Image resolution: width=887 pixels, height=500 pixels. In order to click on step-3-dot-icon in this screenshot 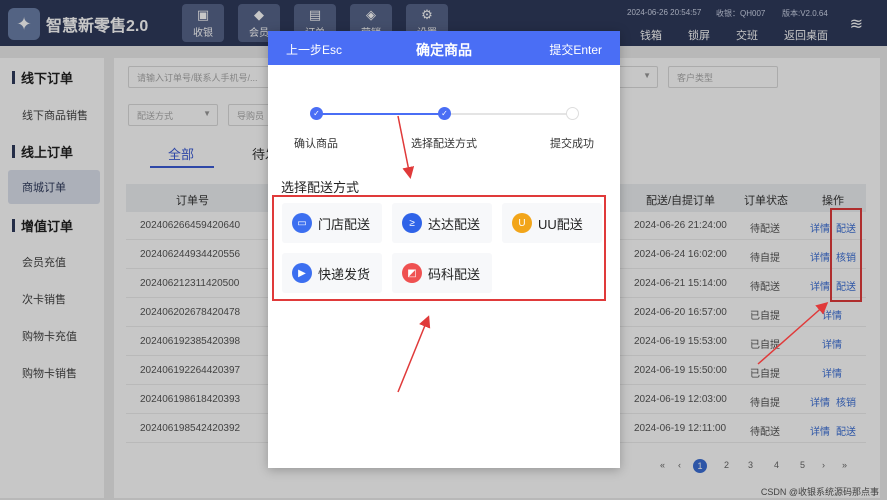, I will do `click(572, 113)`.